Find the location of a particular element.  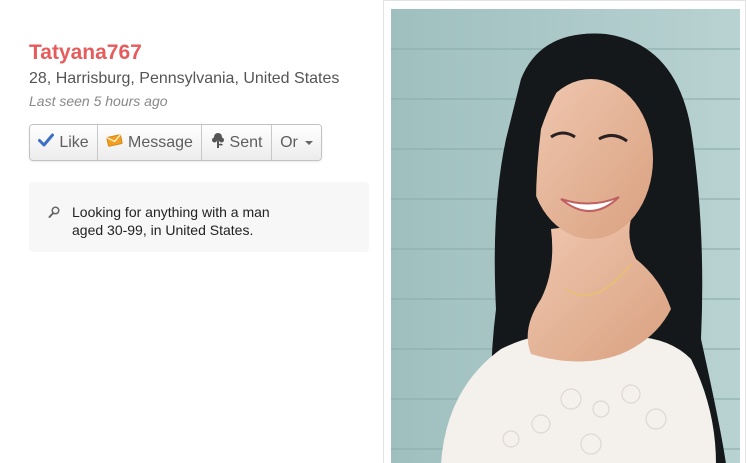

or-label: Or is located at coordinates (289, 142).